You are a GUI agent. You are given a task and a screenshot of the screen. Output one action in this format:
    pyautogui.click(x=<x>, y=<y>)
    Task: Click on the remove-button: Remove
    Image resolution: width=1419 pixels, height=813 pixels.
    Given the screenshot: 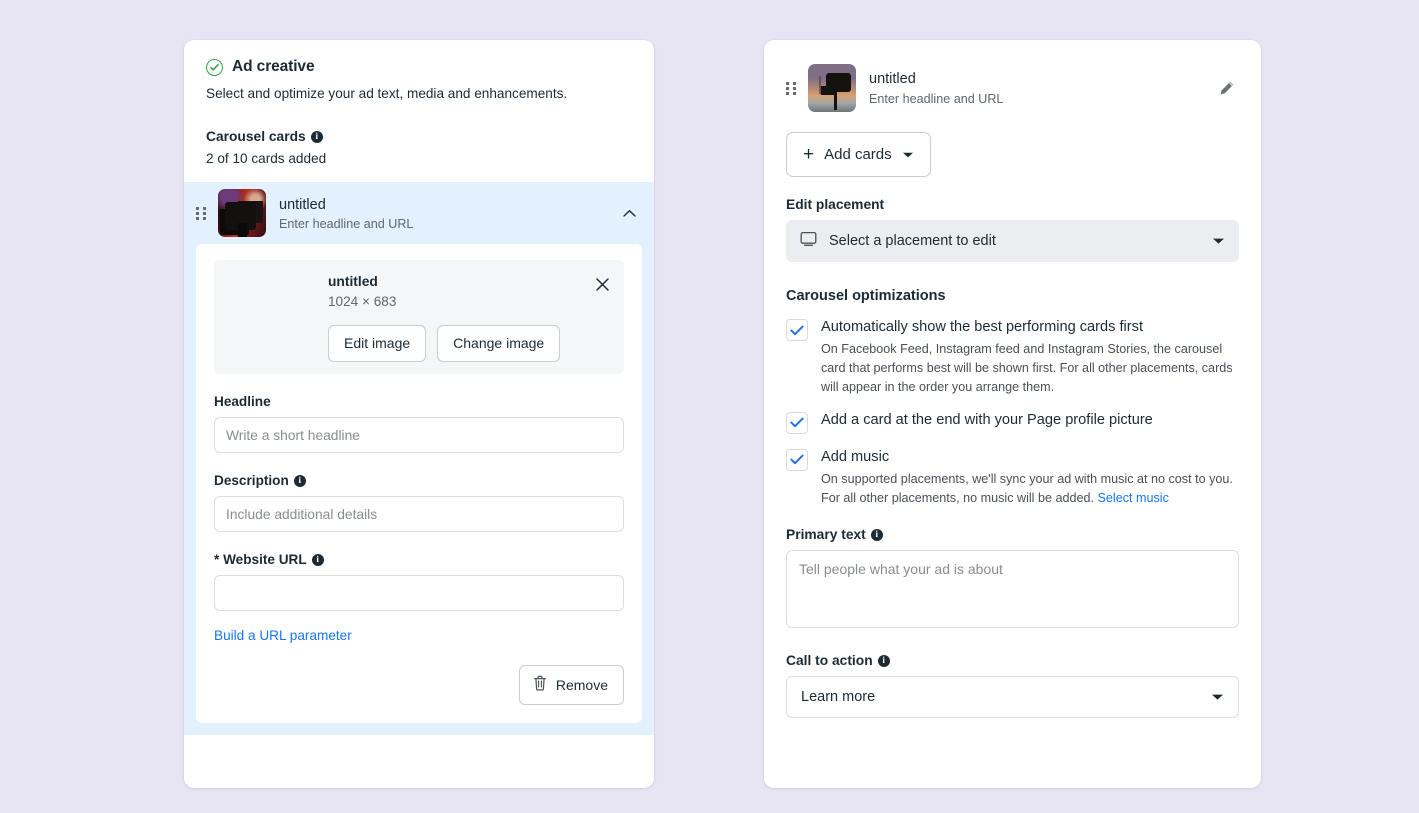 What is the action you would take?
    pyautogui.click(x=571, y=685)
    